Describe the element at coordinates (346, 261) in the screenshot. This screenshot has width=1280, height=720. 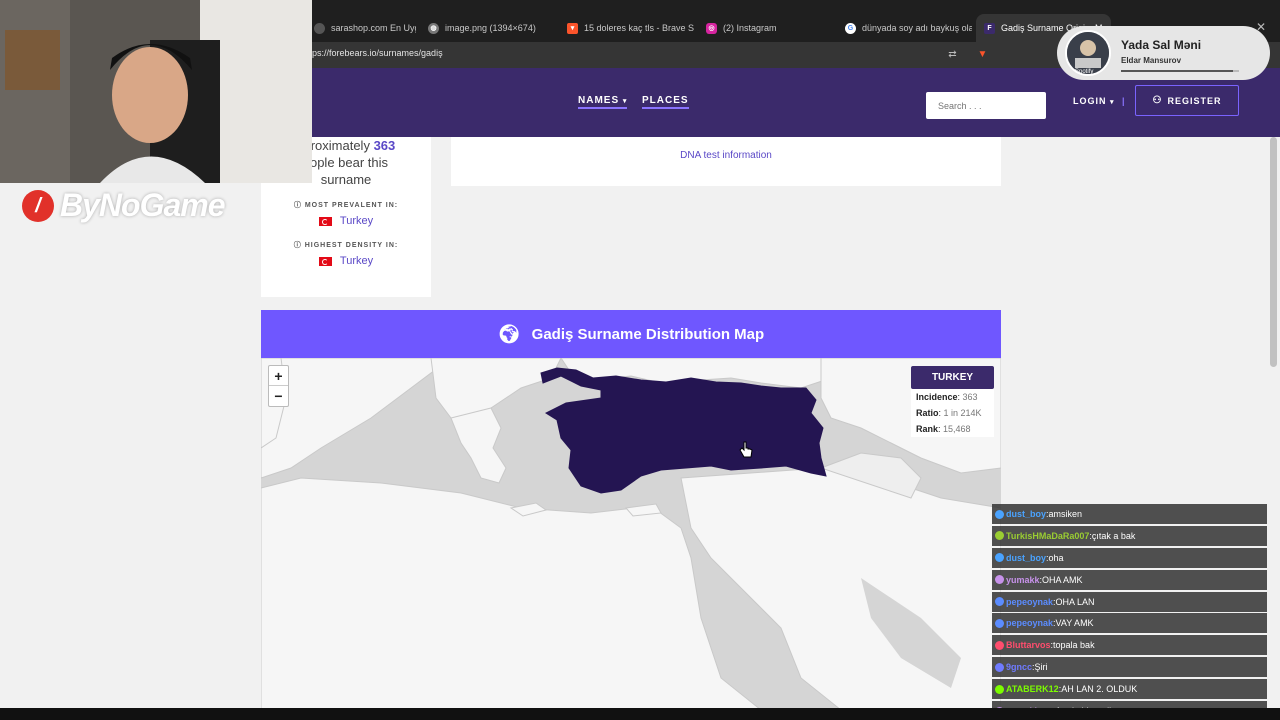
I see `highest-density-country-link: Turkey` at that location.